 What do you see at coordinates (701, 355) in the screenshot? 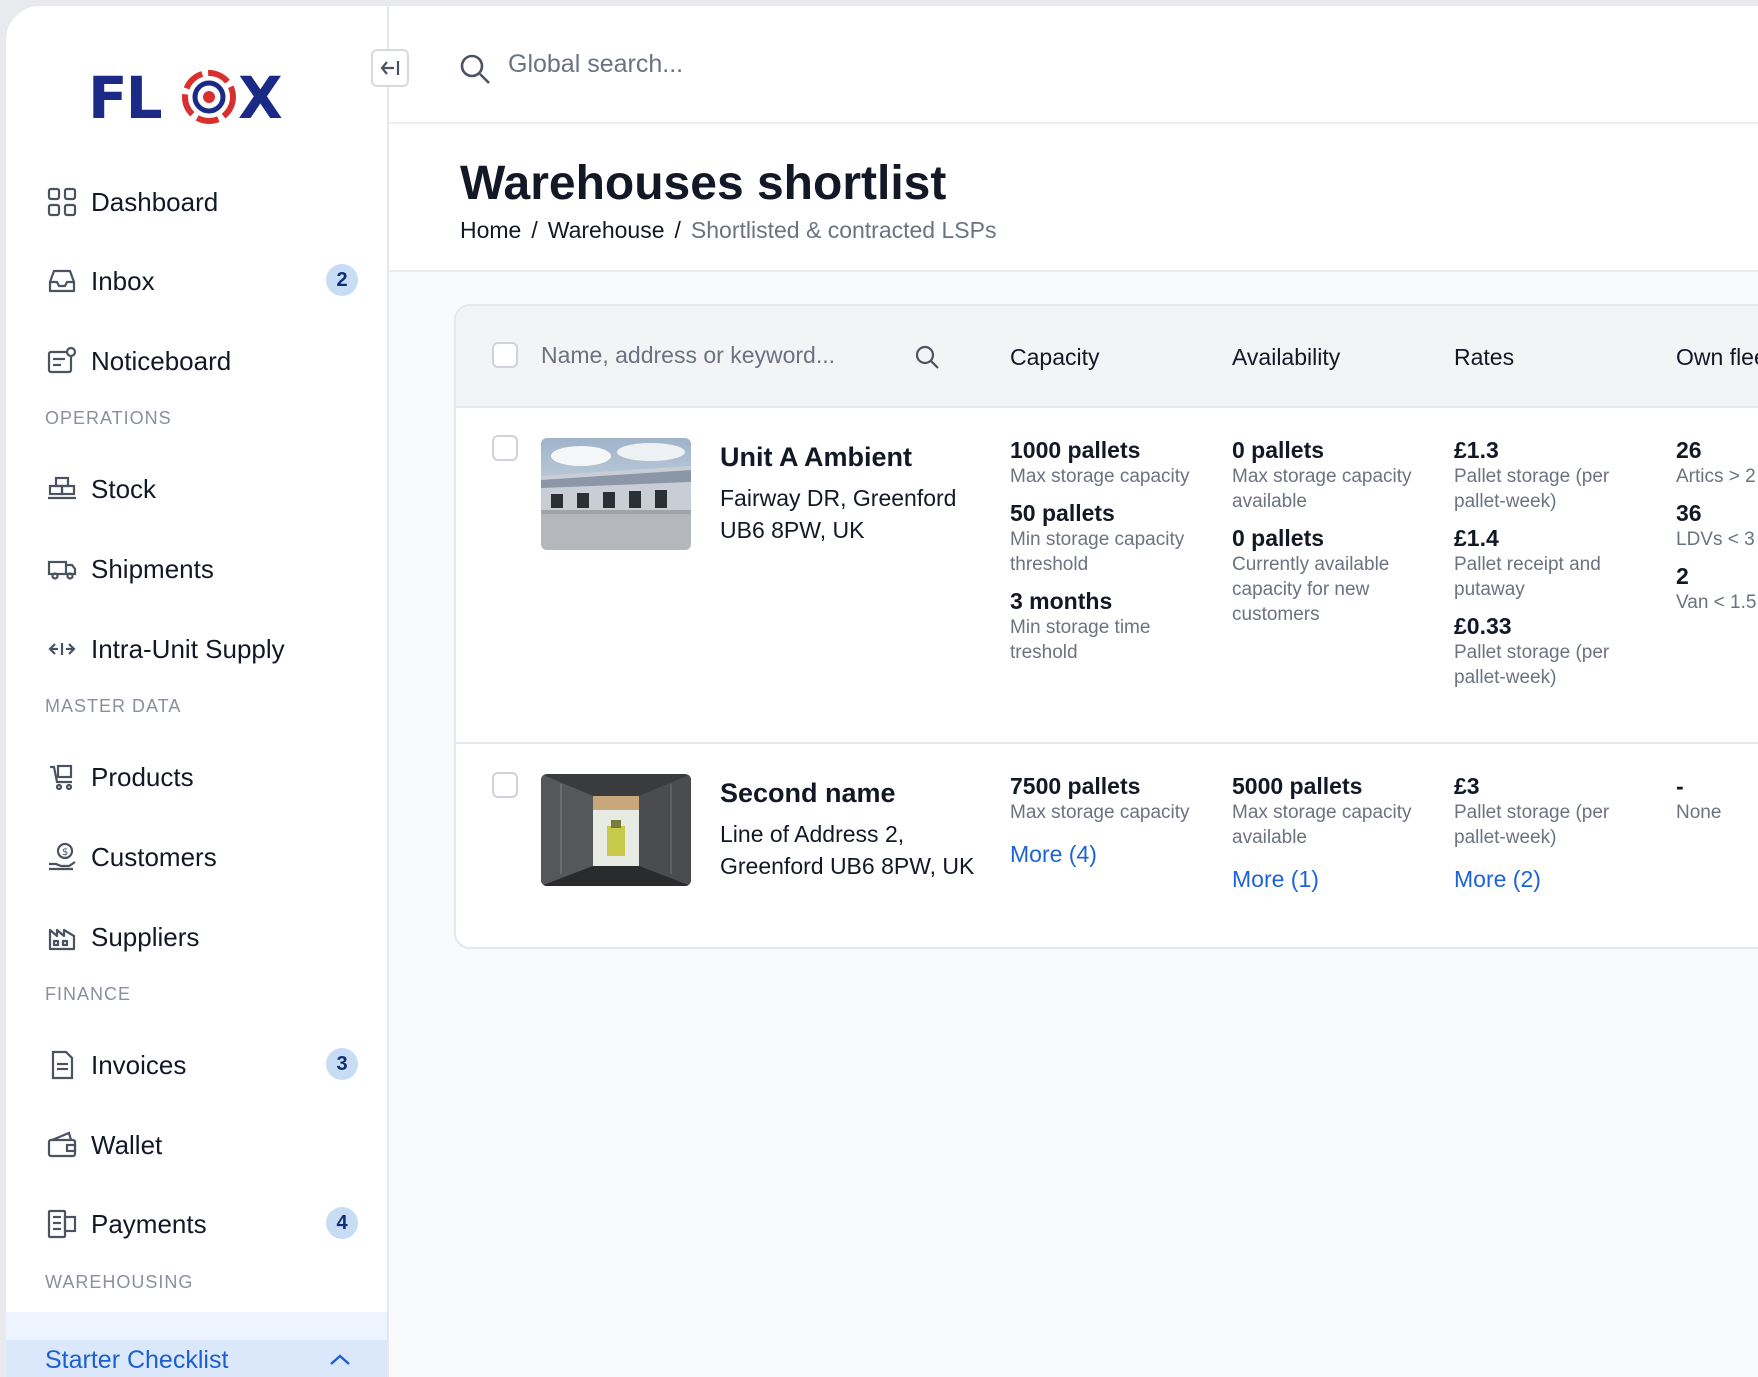
I see `table-search-input` at bounding box center [701, 355].